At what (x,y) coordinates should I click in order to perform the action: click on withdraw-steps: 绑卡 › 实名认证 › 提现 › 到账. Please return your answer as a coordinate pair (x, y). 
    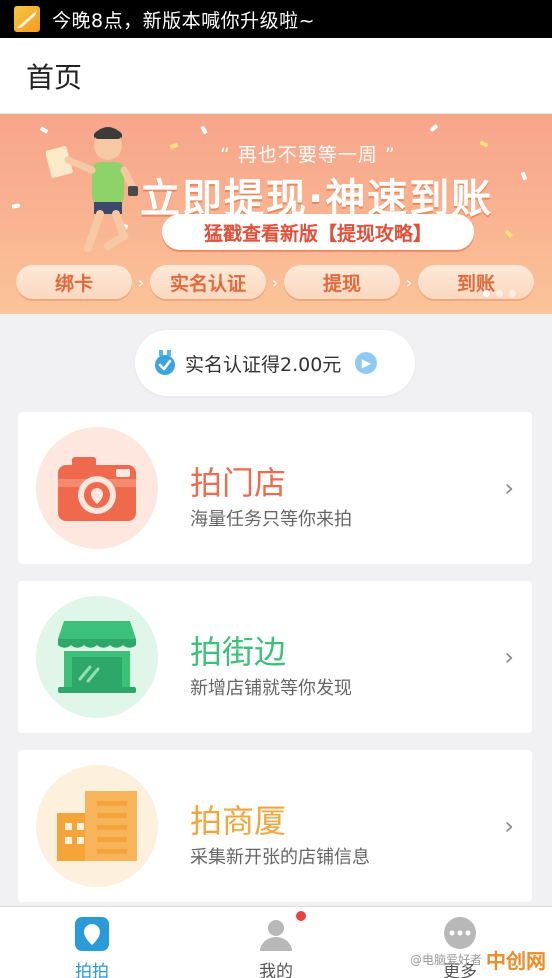
    Looking at the image, I should click on (276, 282).